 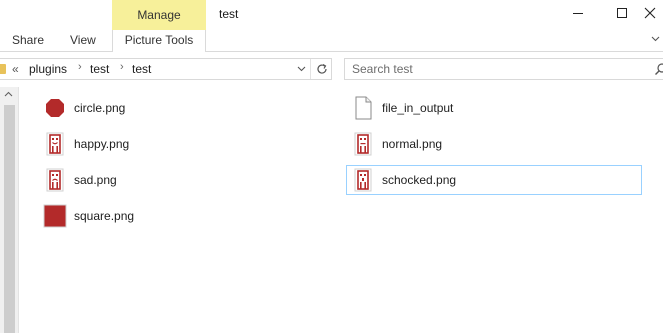 I want to click on normal-face-icon, so click(x=363, y=144).